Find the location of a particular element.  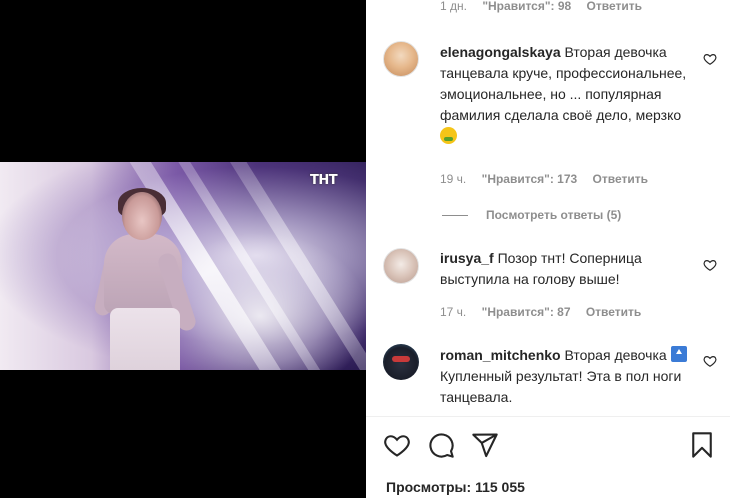

views-count: Просмотры: 115 055 is located at coordinates (455, 487).